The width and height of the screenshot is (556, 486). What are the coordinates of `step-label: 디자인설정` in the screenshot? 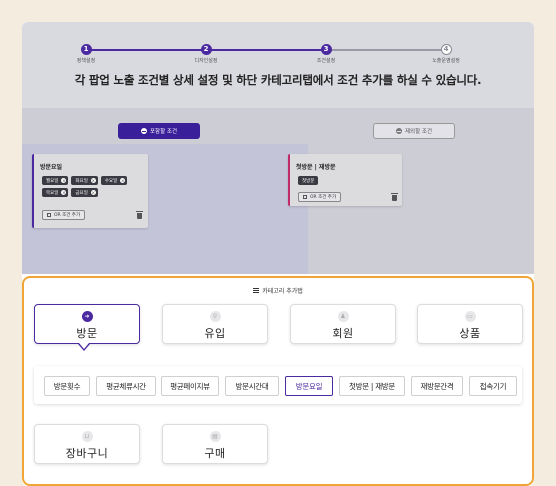 It's located at (206, 61).